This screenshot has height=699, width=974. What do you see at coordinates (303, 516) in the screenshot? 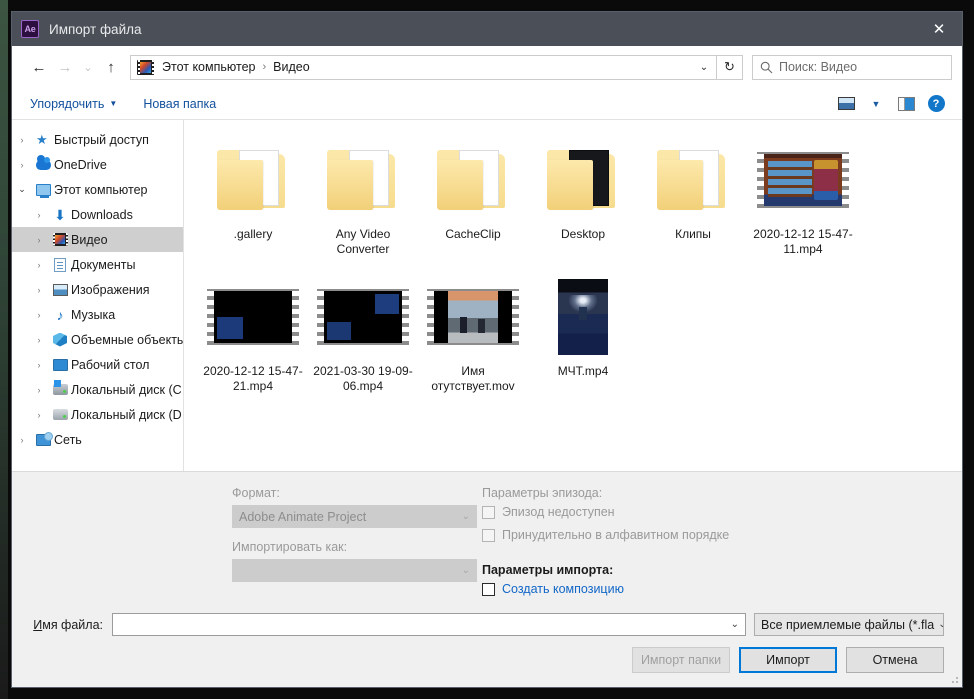
I see `format-value: Adobe Animate Project` at bounding box center [303, 516].